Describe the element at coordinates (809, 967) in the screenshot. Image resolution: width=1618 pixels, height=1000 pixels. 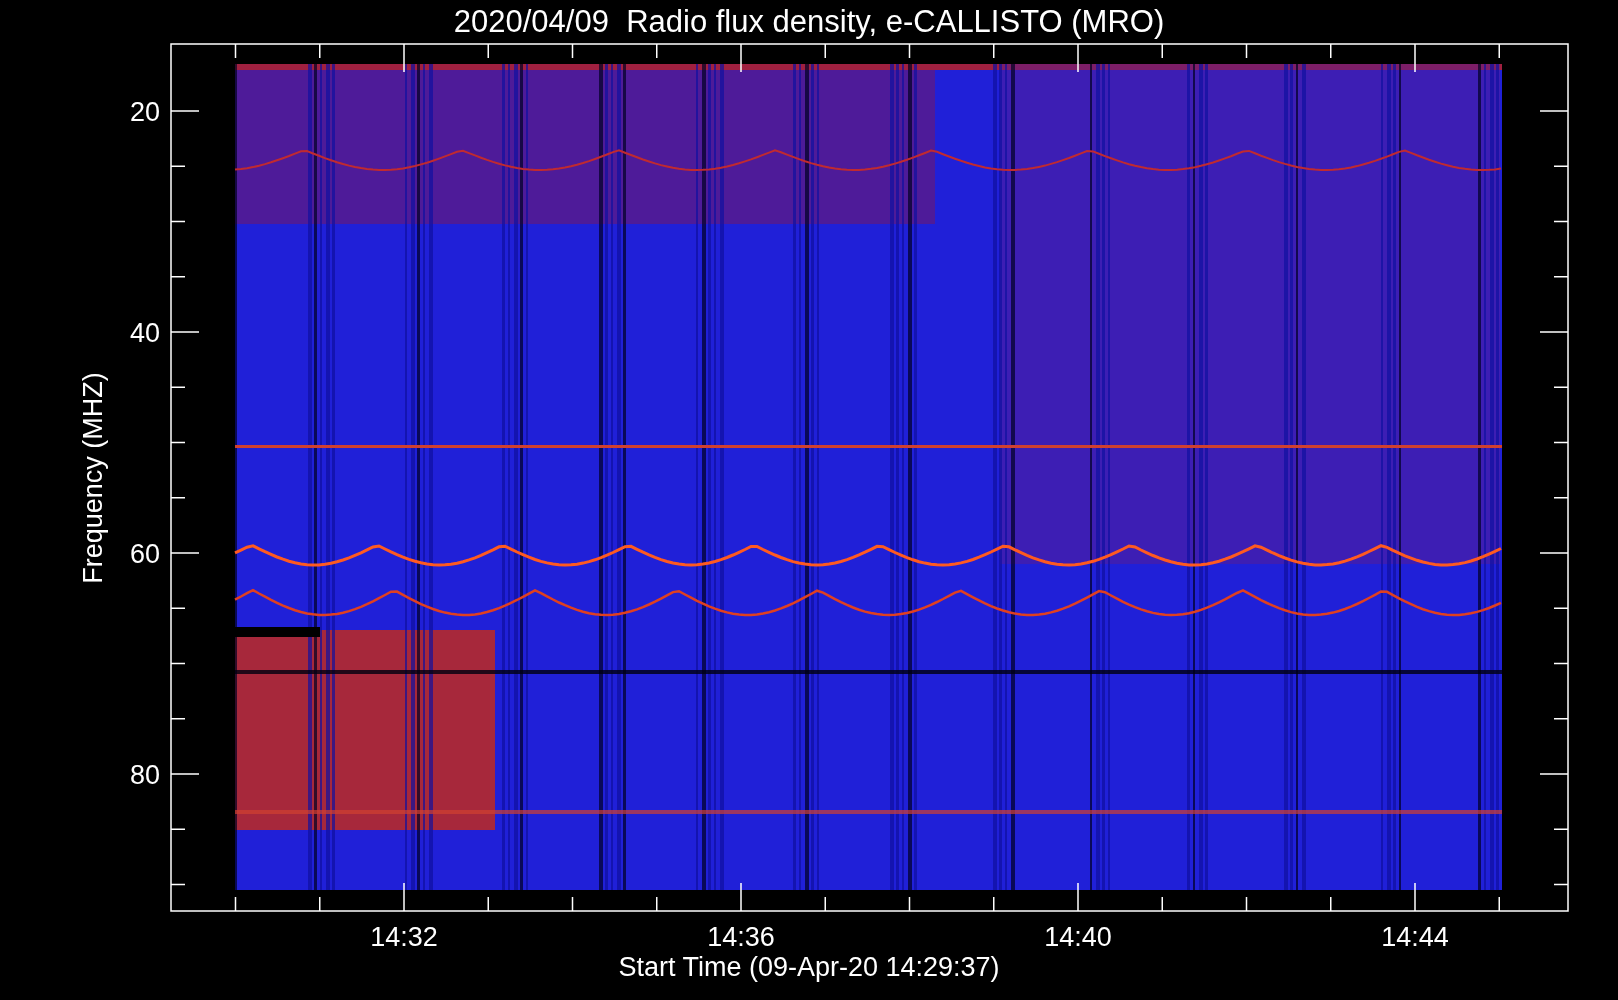
I see `x-axis-label: Start Time (09-Apr-20 14:29:37)` at that location.